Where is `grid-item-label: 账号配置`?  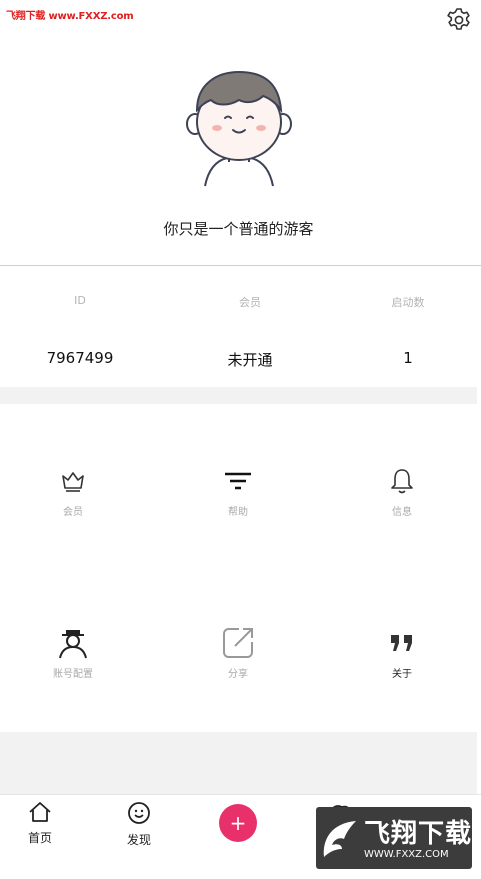 grid-item-label: 账号配置 is located at coordinates (73, 674).